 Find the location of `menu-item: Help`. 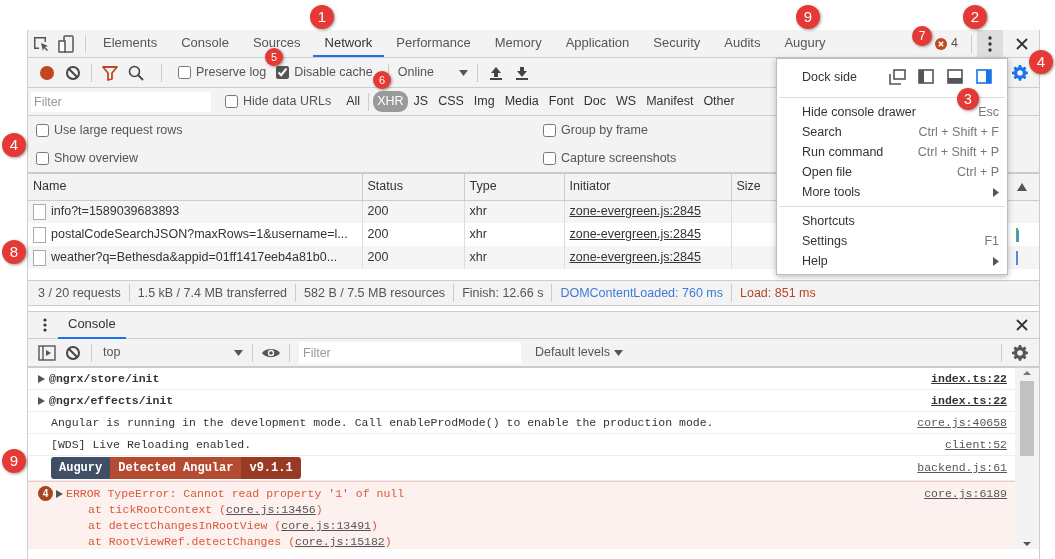

menu-item: Help is located at coordinates (897, 261).